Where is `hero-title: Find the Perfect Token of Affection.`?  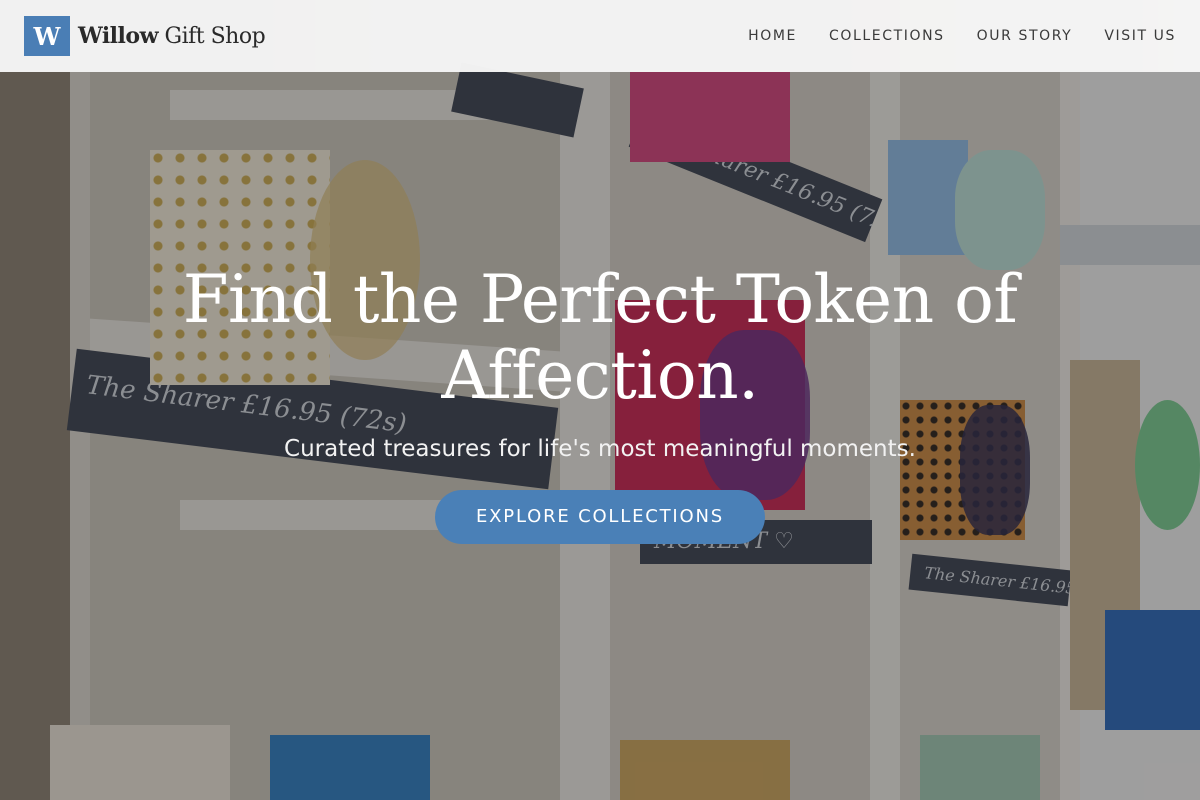
hero-title: Find the Perfect Token of Affection. is located at coordinates (600, 337).